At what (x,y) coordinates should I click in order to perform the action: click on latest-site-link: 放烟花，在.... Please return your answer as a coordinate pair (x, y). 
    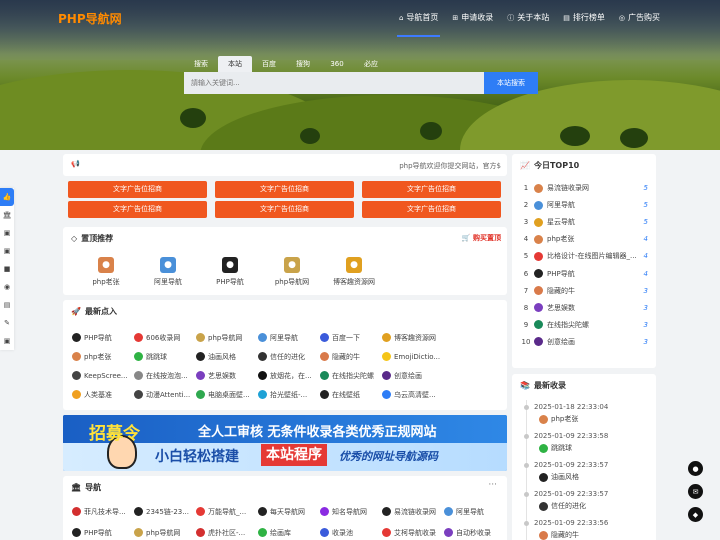
    Looking at the image, I should click on (289, 375).